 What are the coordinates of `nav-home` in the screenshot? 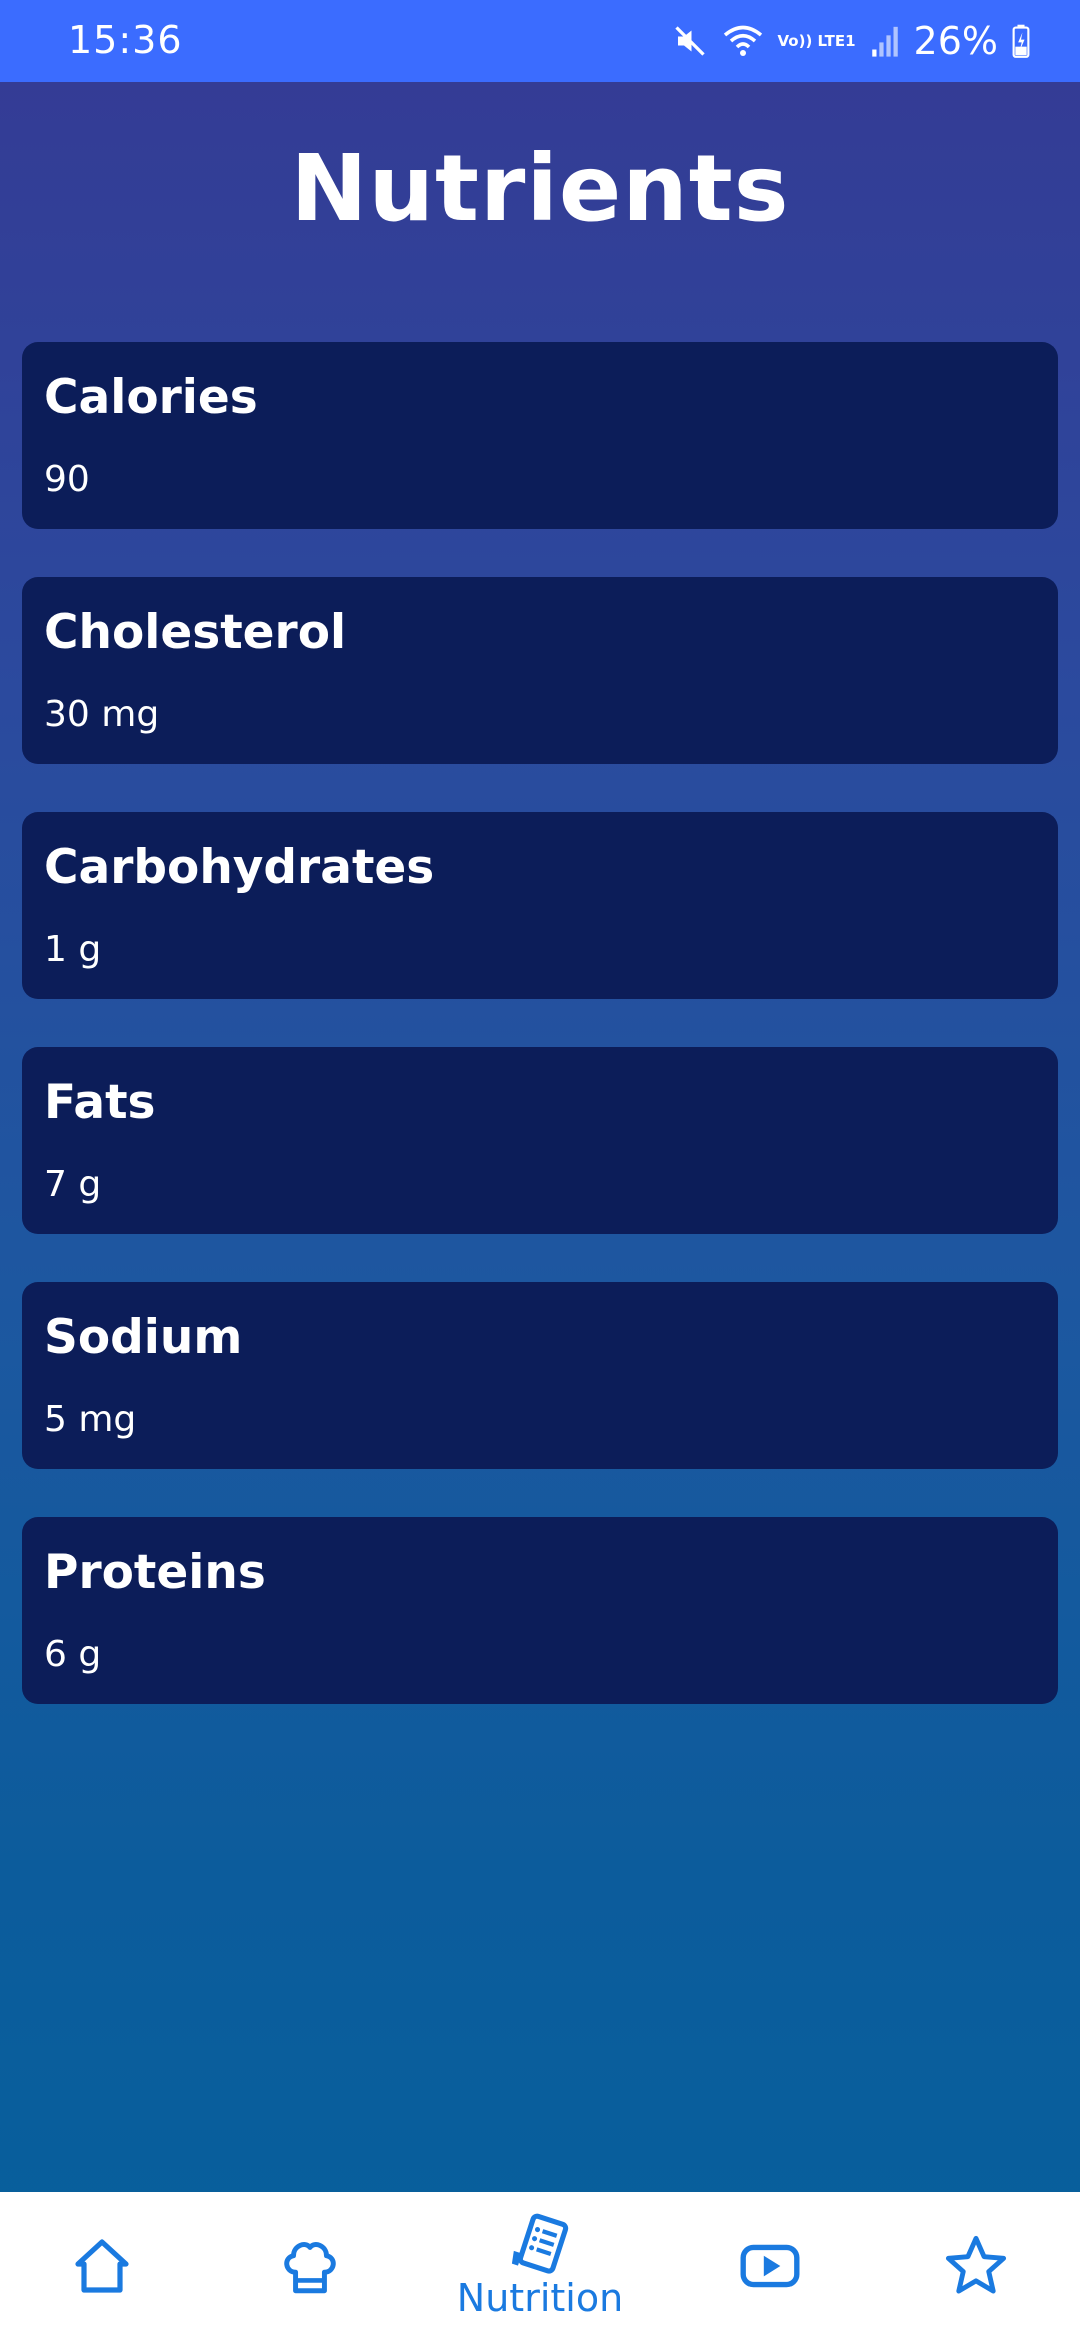 It's located at (102, 2266).